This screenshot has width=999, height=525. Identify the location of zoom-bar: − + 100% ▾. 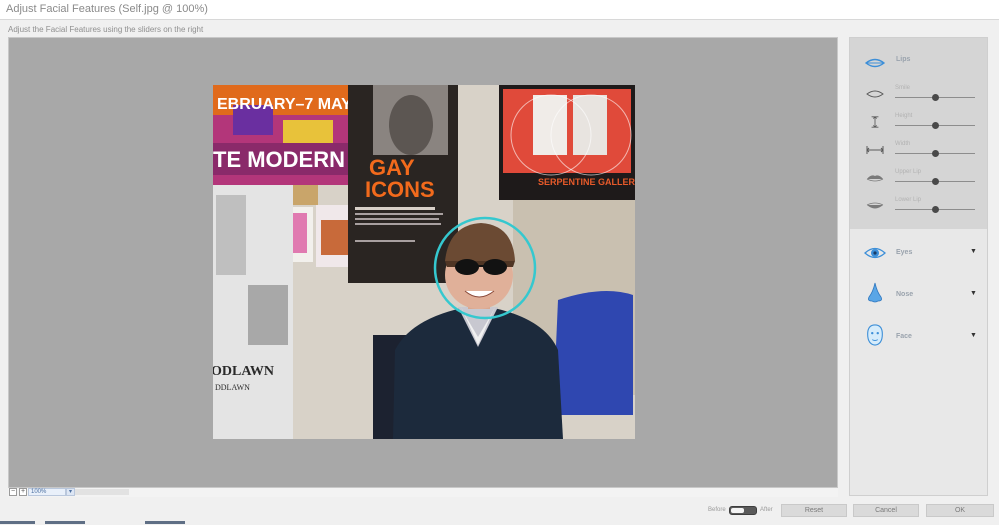
(423, 492).